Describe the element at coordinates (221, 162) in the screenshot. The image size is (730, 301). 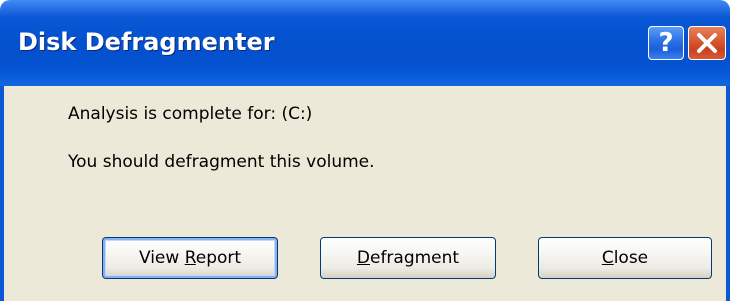
I see `recommendation-message: You should defragment this volume.` at that location.